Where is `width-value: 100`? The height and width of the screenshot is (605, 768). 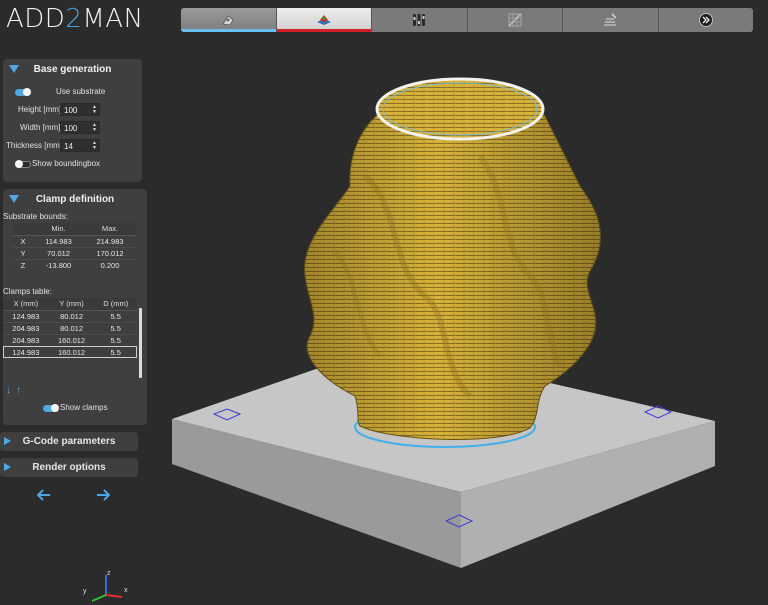
width-value: 100 is located at coordinates (71, 128).